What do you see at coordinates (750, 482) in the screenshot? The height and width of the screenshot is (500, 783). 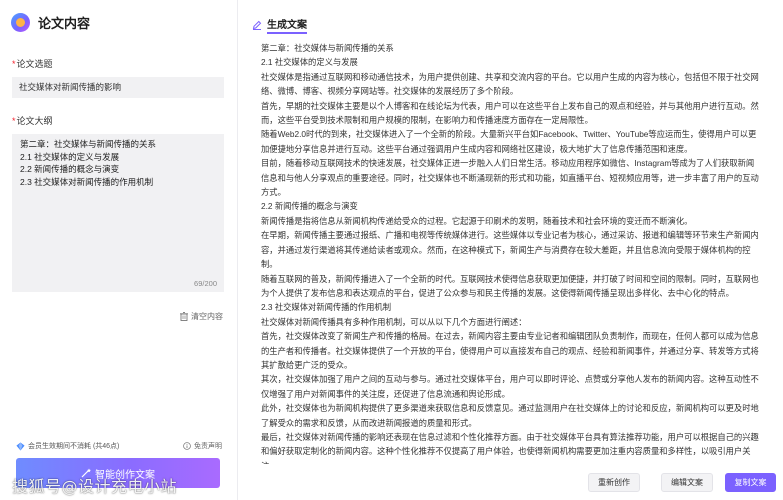 I see `copy-text-button: 复制文案` at bounding box center [750, 482].